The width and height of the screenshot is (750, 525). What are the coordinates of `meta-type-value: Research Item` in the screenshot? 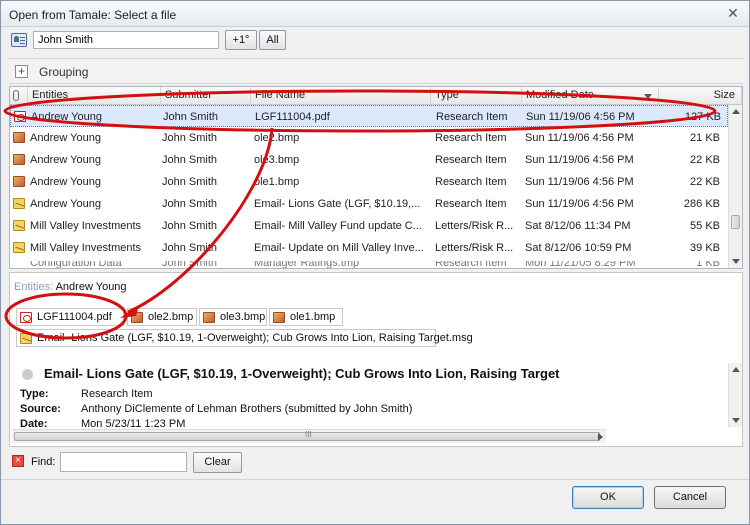 It's located at (117, 394).